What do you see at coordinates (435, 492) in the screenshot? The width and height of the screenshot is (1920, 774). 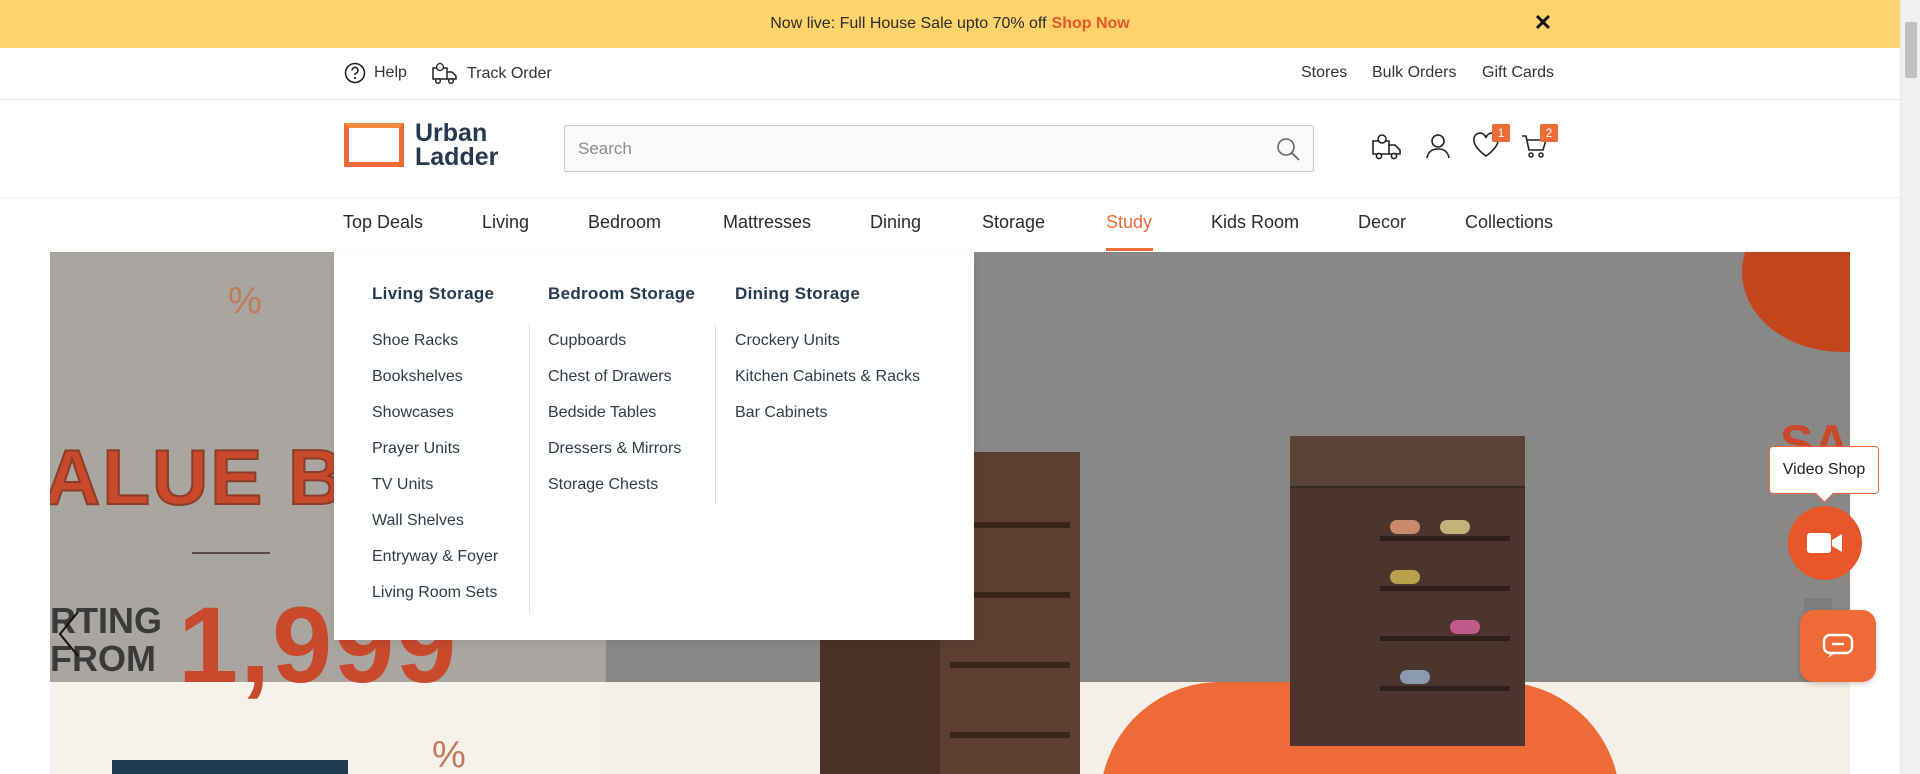 I see `menu-item-tv-units: TV Units` at bounding box center [435, 492].